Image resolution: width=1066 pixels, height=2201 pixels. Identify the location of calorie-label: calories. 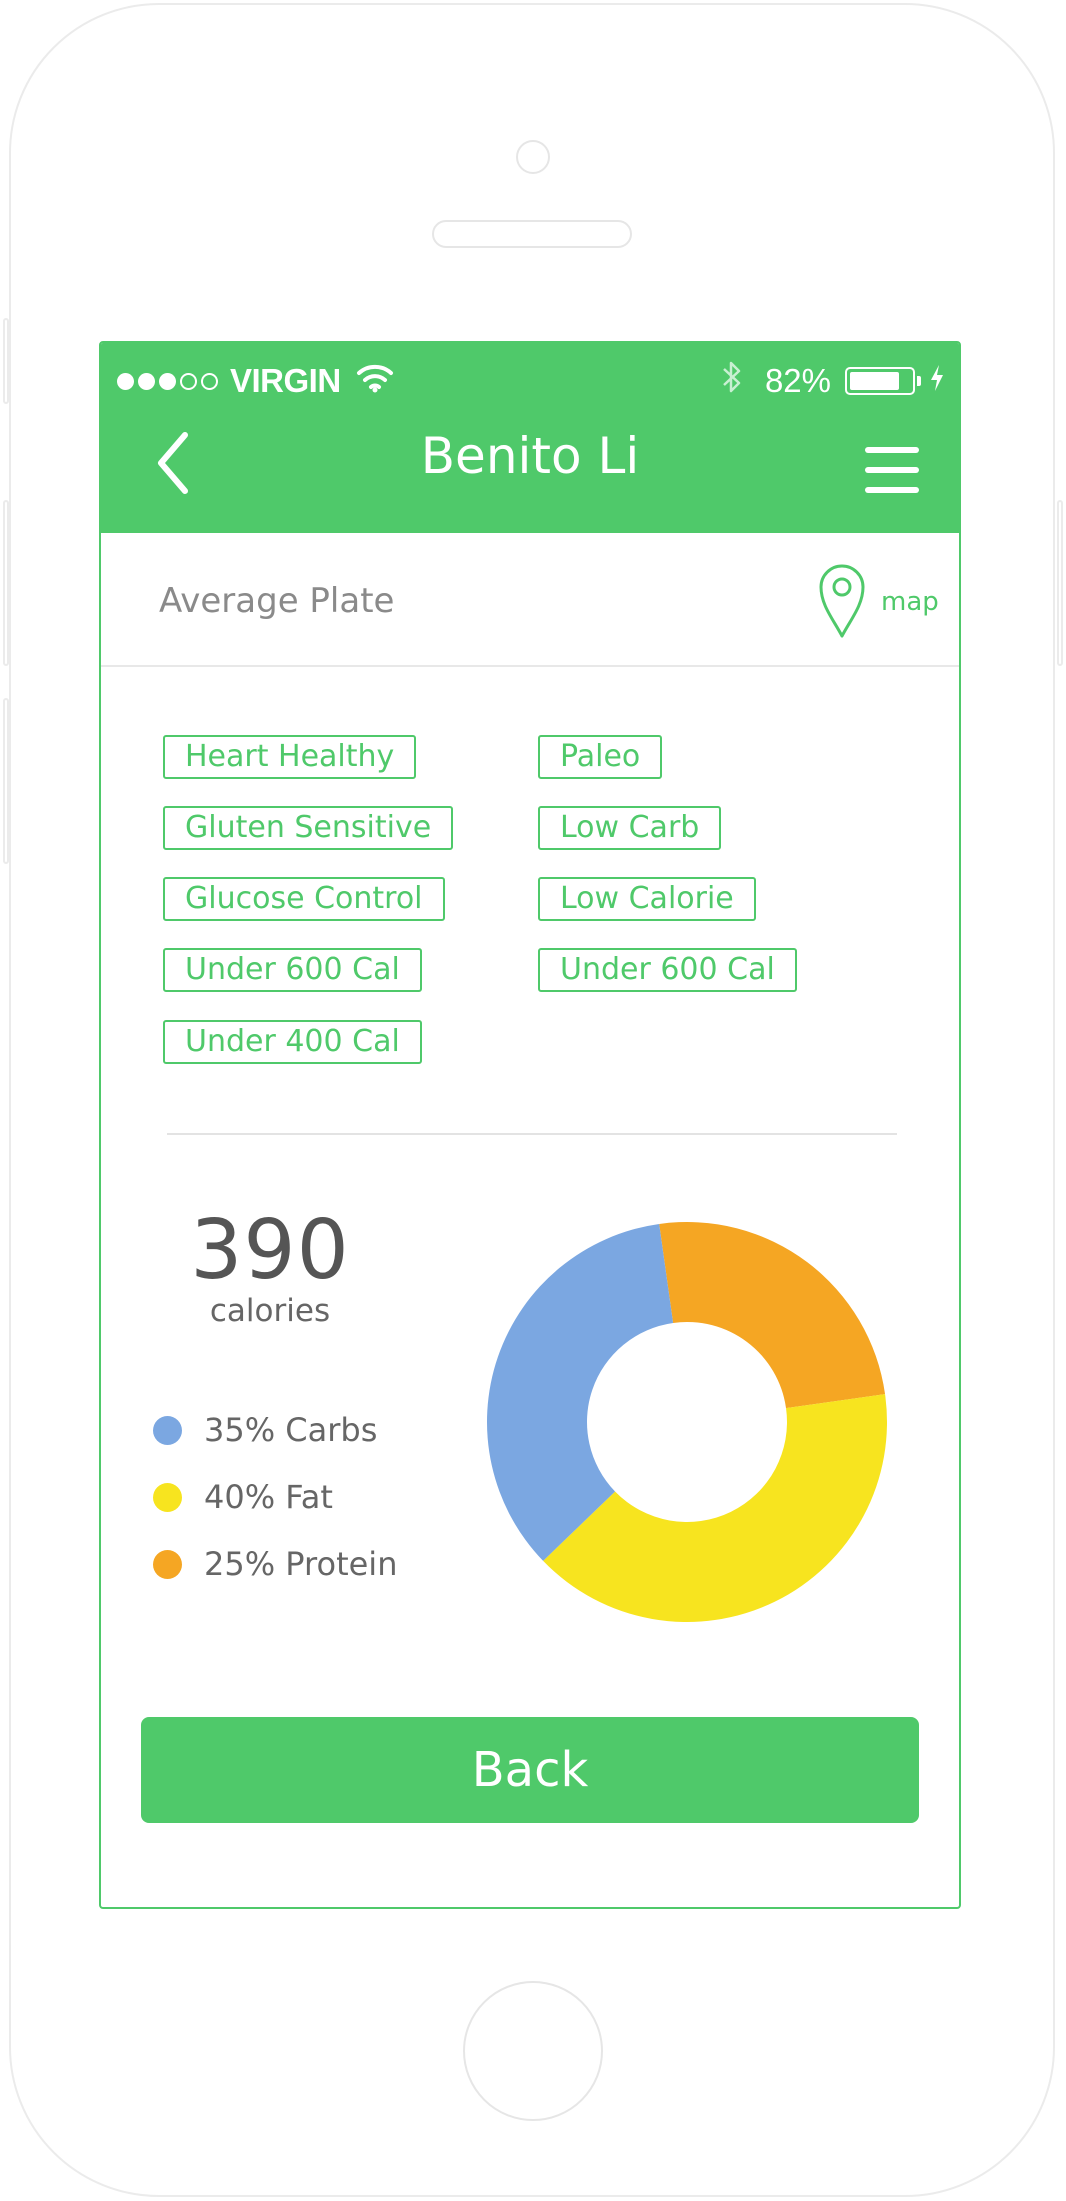
(270, 1311).